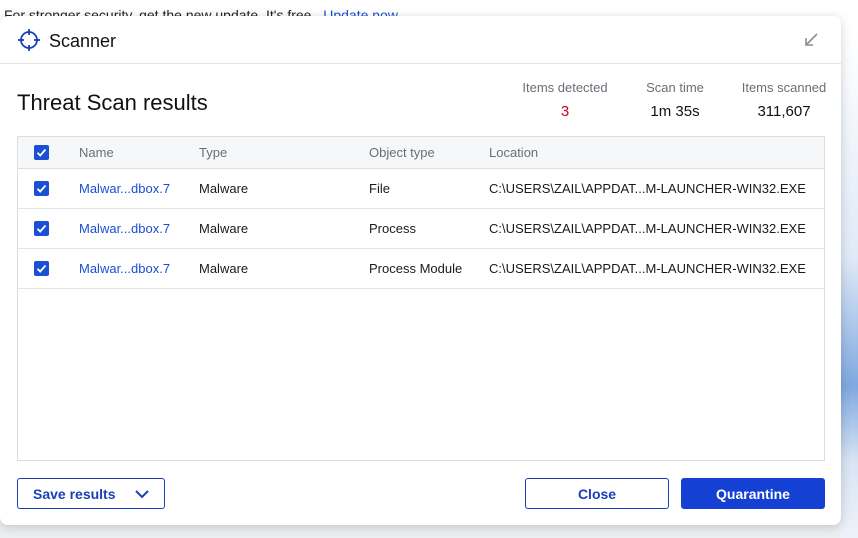 Image resolution: width=858 pixels, height=538 pixels. Describe the element at coordinates (379, 188) in the screenshot. I see `threat-object-type: File` at that location.